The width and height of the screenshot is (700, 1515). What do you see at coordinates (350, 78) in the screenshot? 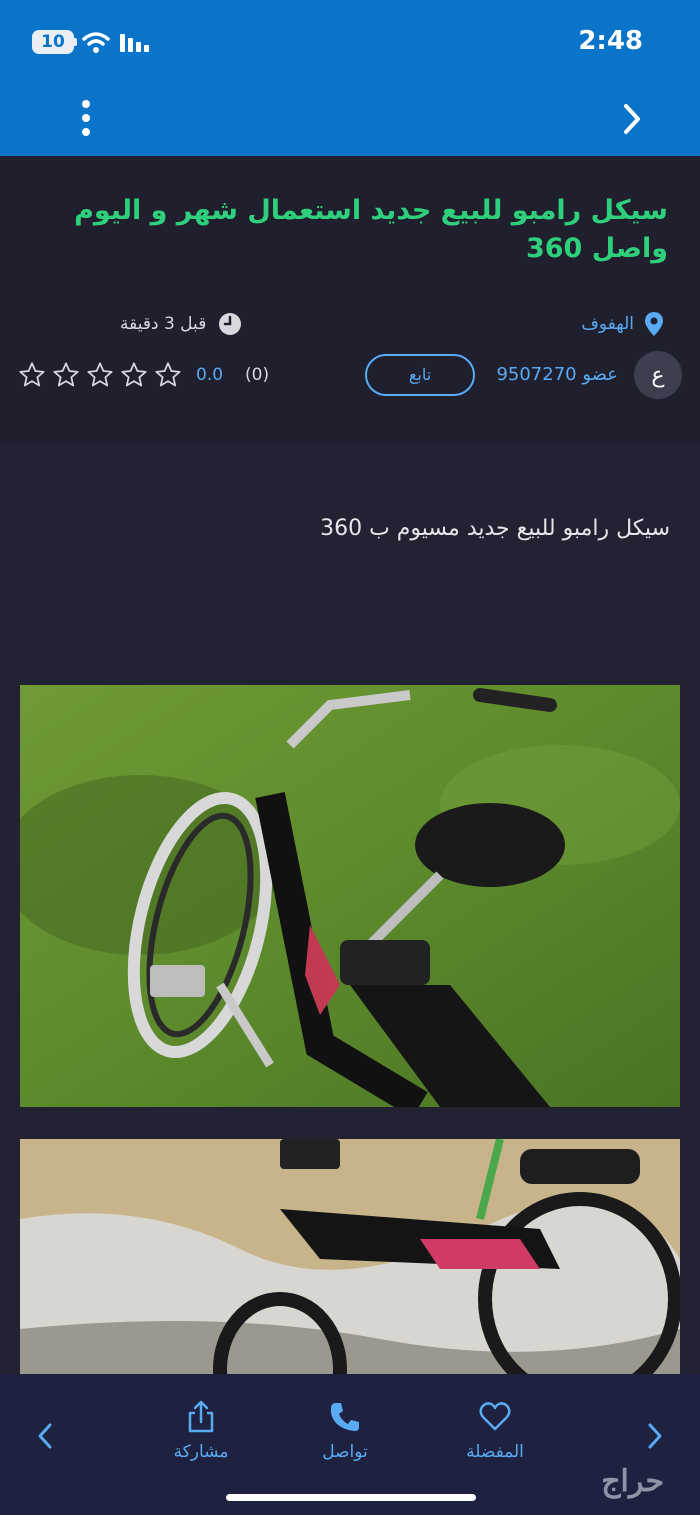
I see `app-header: 10 2:48` at bounding box center [350, 78].